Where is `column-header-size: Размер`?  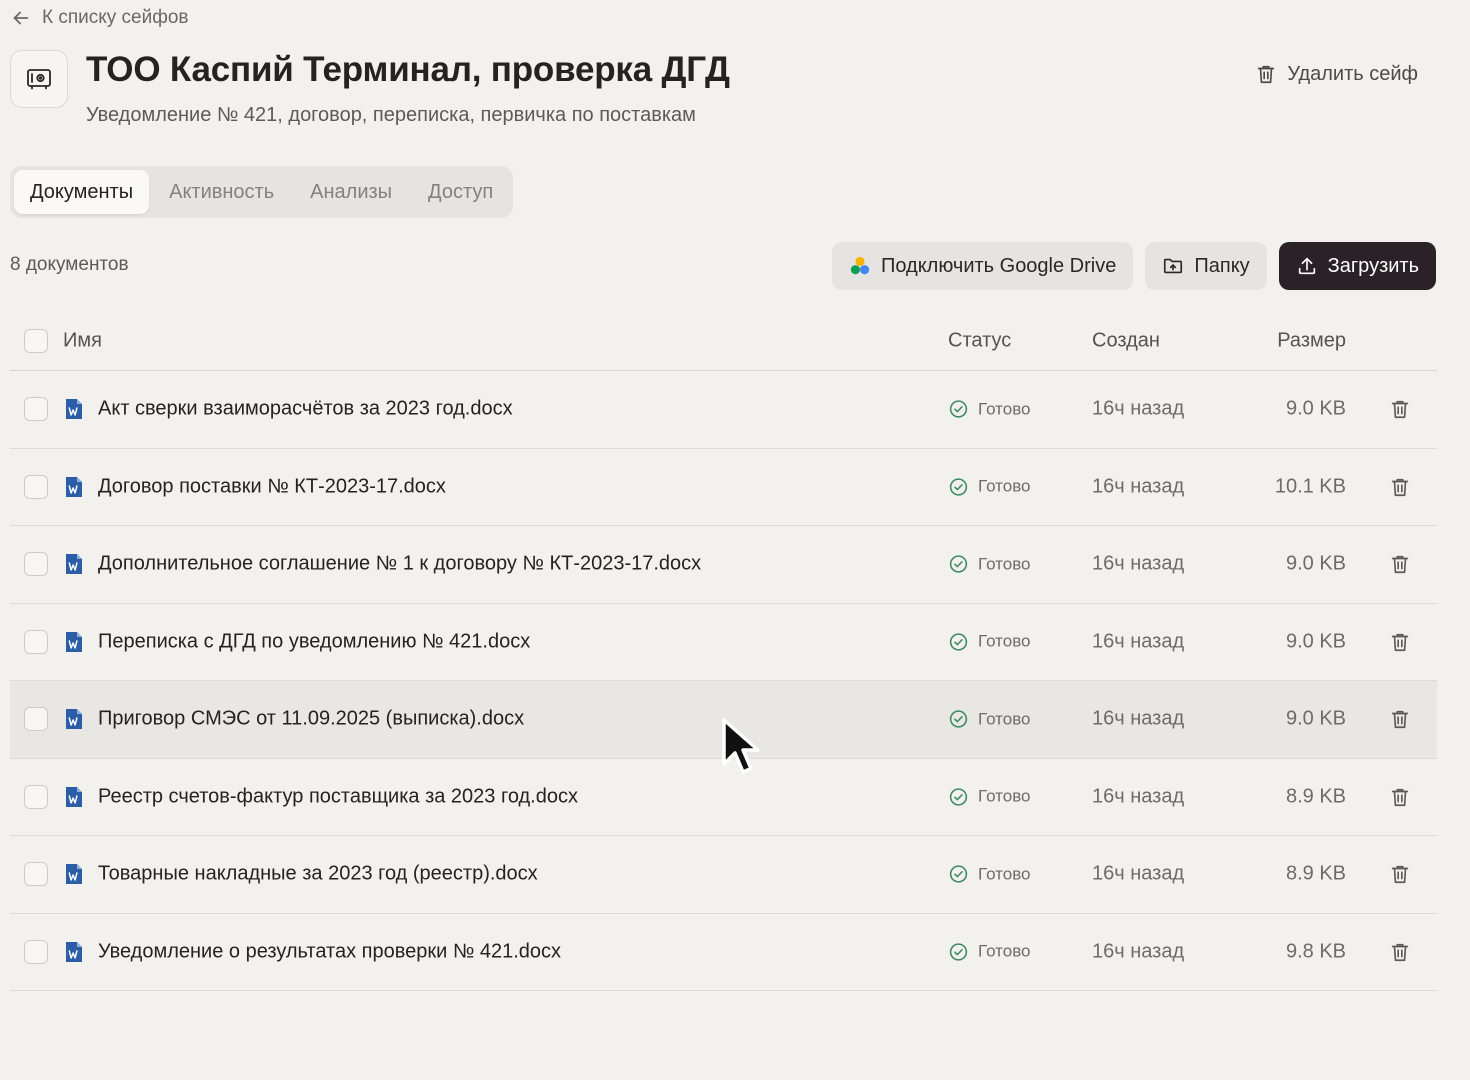
column-header-size: Размер is located at coordinates (1311, 341).